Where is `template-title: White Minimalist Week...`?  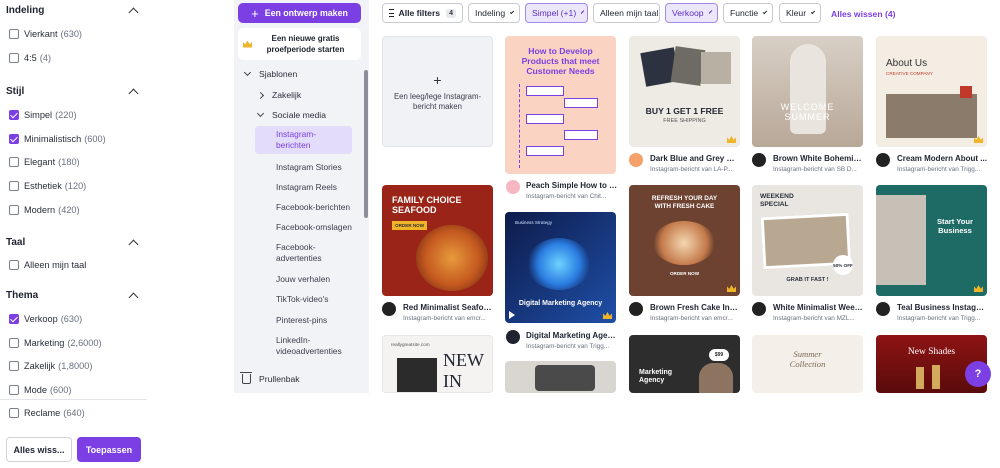 template-title: White Minimalist Week... is located at coordinates (818, 307).